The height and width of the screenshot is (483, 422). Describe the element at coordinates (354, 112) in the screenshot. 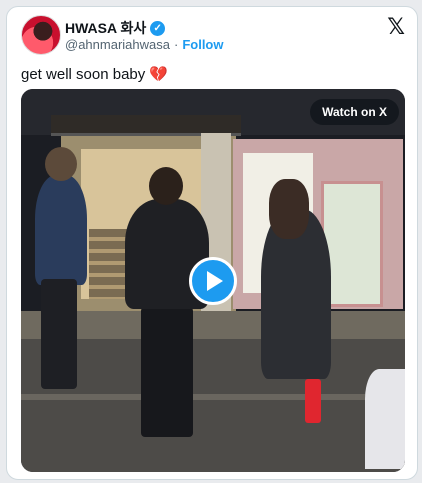

I see `watch-on-x-button: Watch on X` at that location.